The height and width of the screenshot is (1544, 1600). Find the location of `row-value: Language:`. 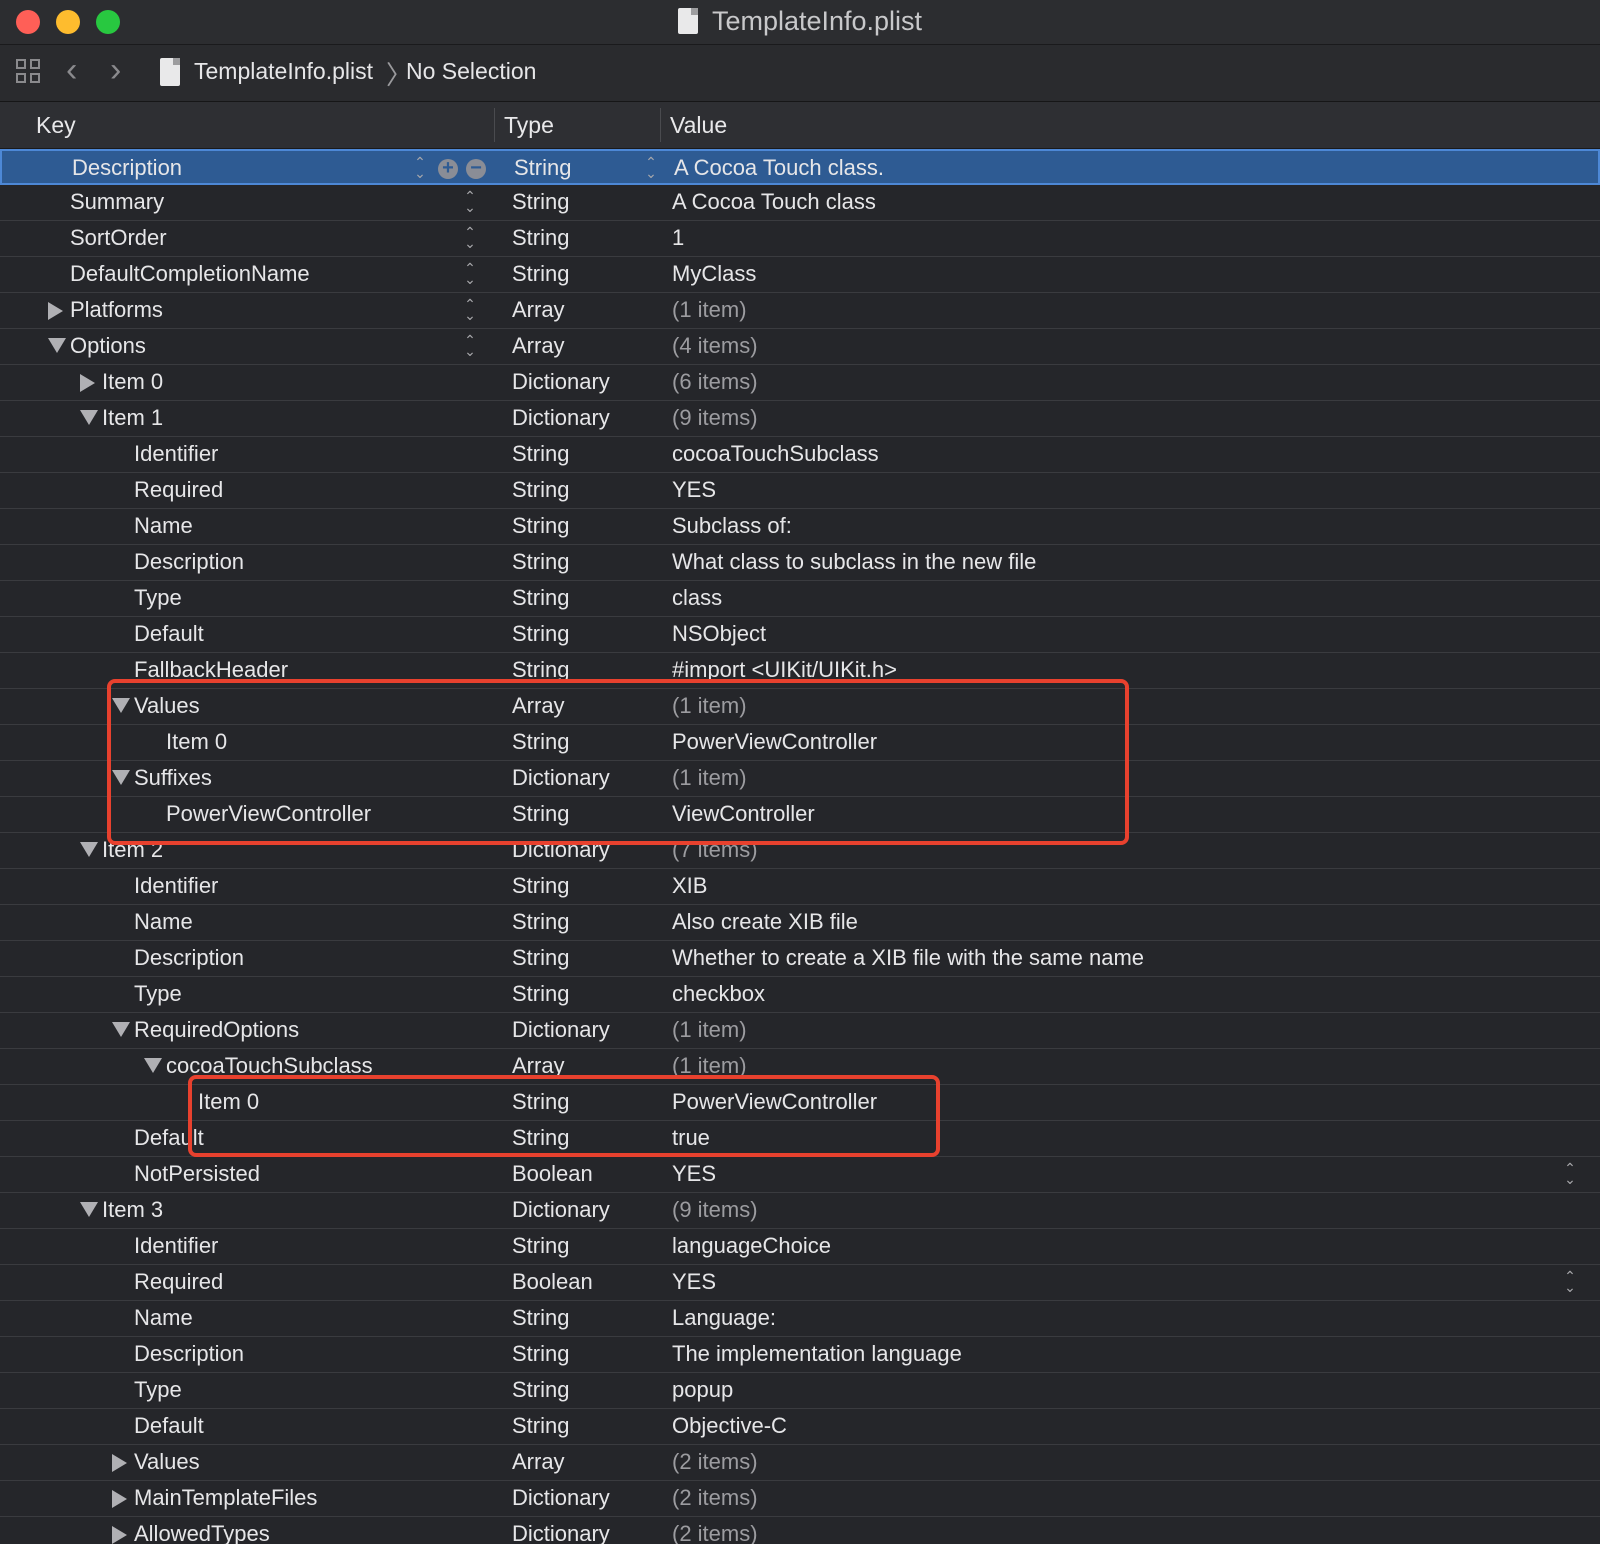

row-value: Language: is located at coordinates (724, 1318).